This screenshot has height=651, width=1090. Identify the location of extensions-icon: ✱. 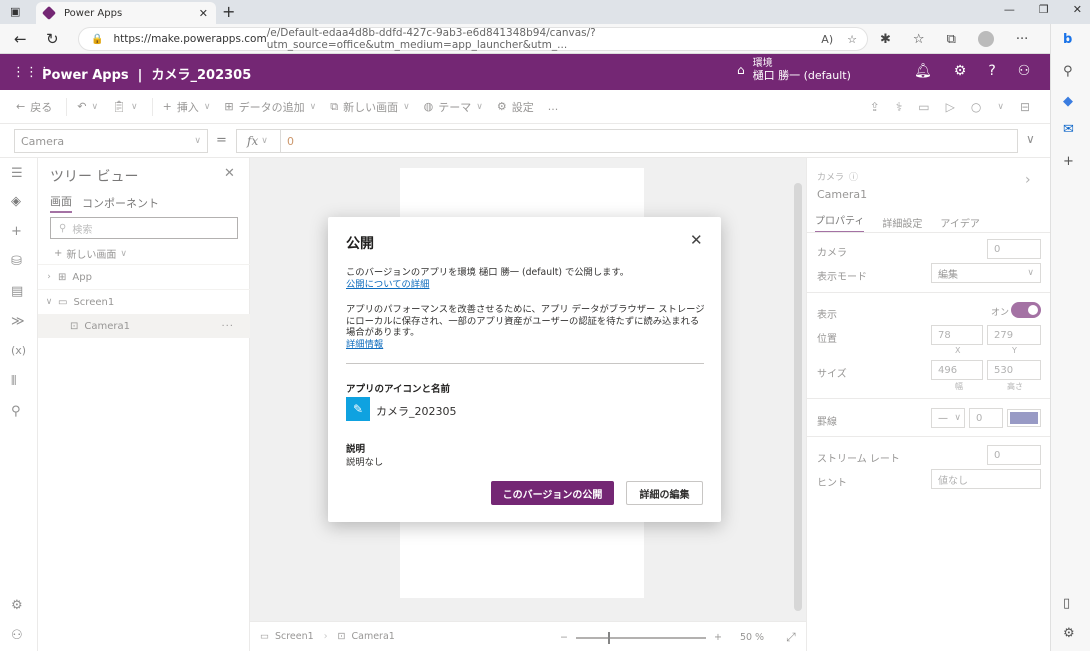
(885, 39).